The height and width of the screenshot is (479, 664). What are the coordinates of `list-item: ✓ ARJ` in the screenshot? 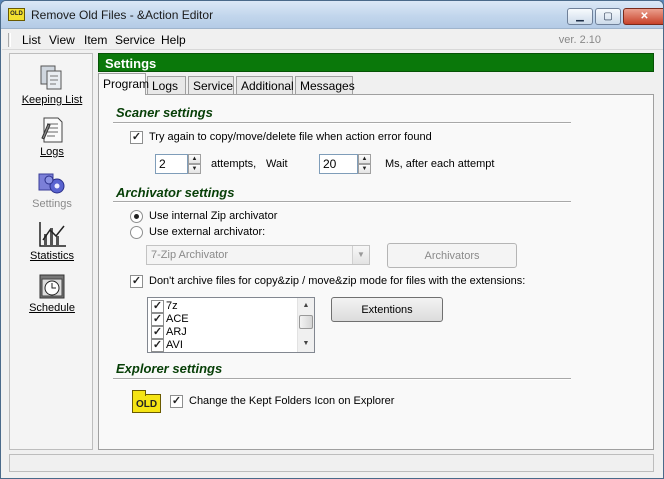 It's located at (221, 332).